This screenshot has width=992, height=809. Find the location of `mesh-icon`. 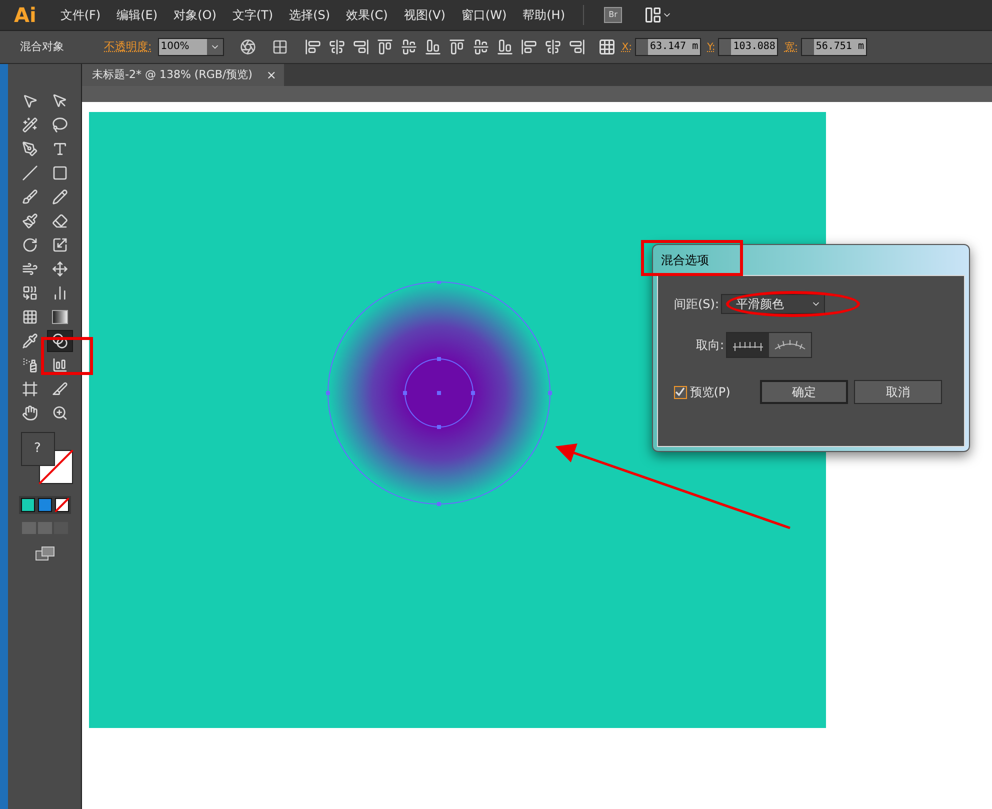

mesh-icon is located at coordinates (30, 317).